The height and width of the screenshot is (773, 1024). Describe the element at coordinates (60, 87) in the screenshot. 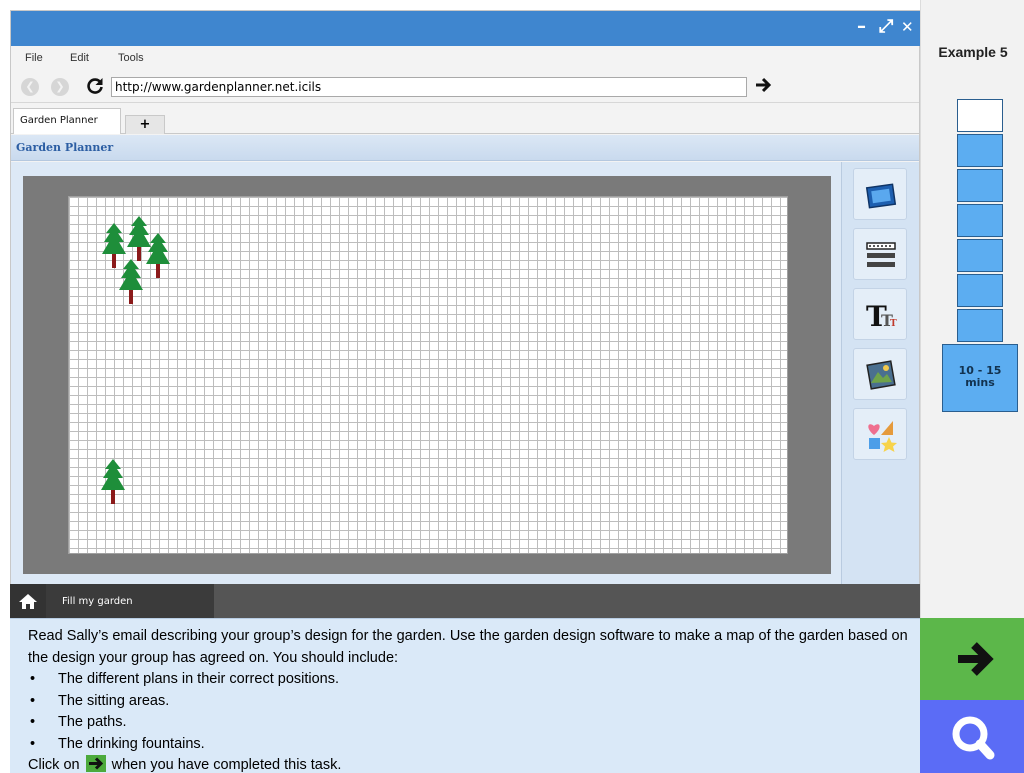

I see `forward-button: ❯` at that location.